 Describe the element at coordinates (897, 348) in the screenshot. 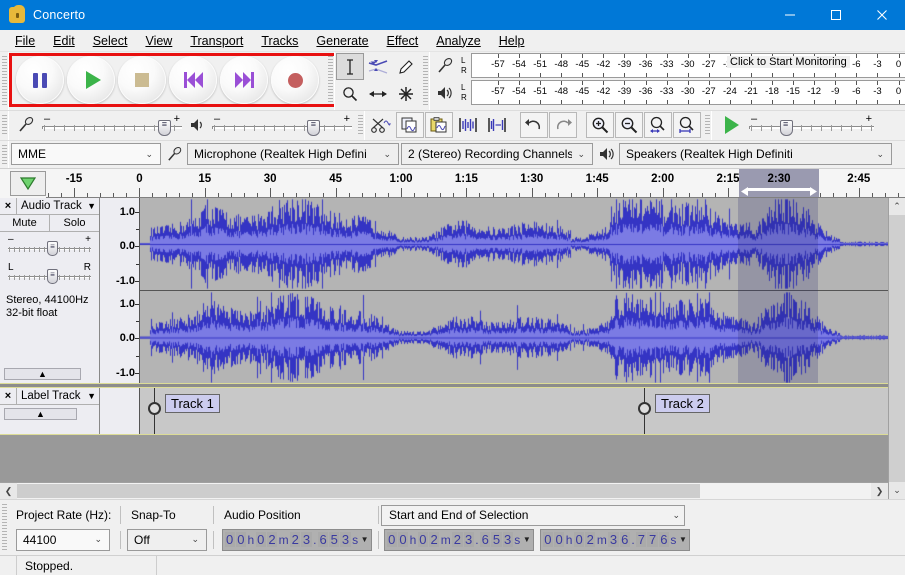

I see `vertical-scroll-trough` at that location.